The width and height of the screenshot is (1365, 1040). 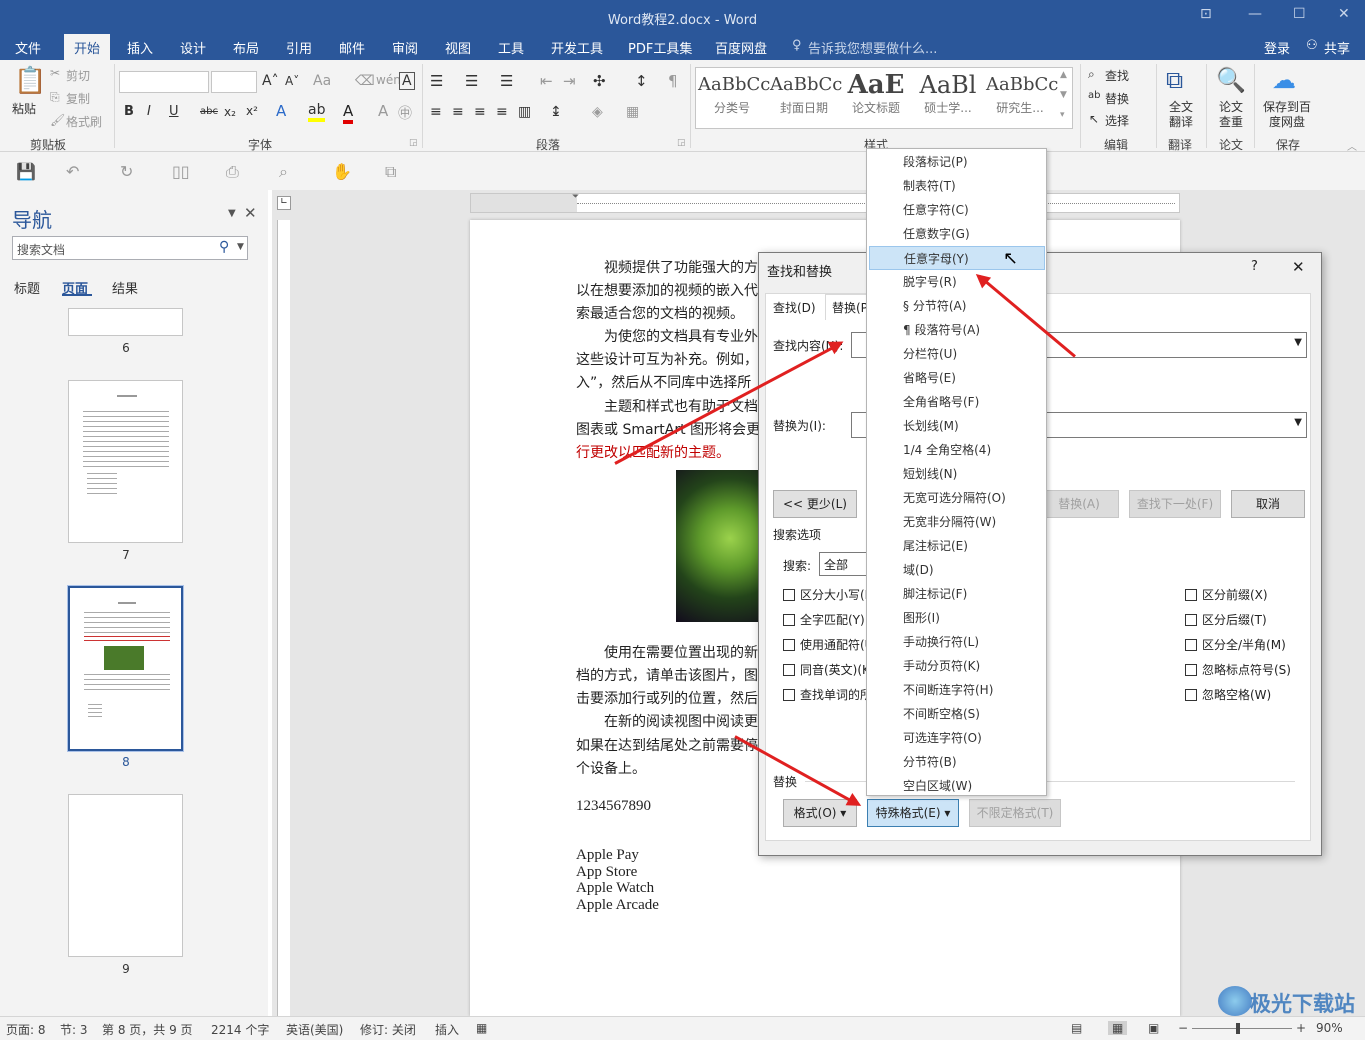 I want to click on strikethrough-icon: abc, so click(x=209, y=111).